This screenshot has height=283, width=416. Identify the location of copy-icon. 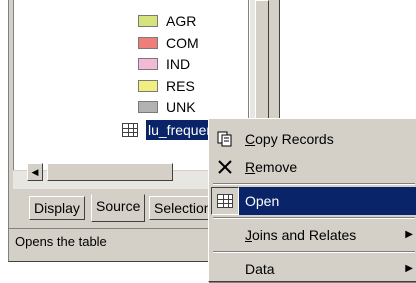
(224, 139).